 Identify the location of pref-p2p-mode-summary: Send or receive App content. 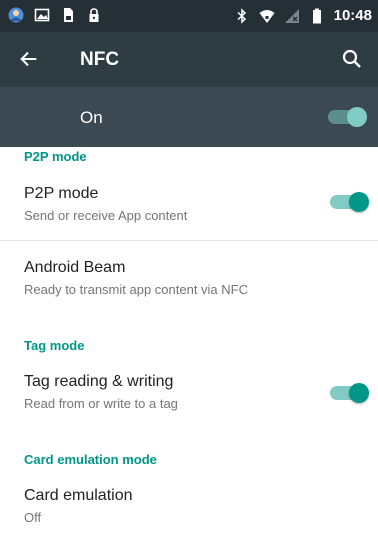
(106, 215).